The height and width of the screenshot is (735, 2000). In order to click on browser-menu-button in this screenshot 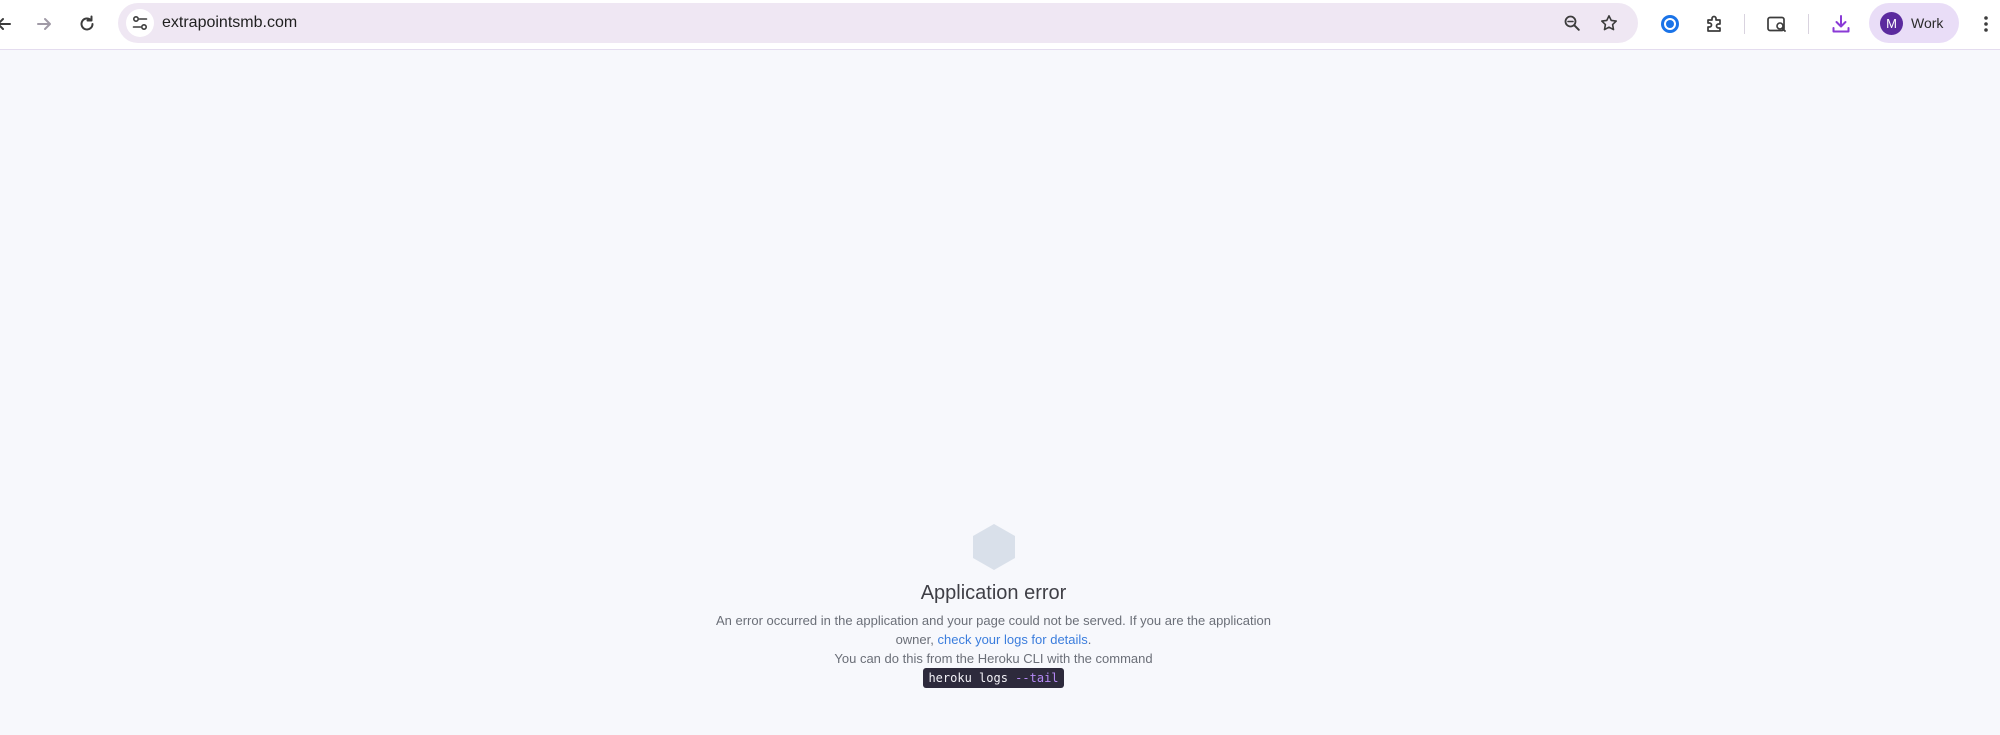, I will do `click(1984, 24)`.